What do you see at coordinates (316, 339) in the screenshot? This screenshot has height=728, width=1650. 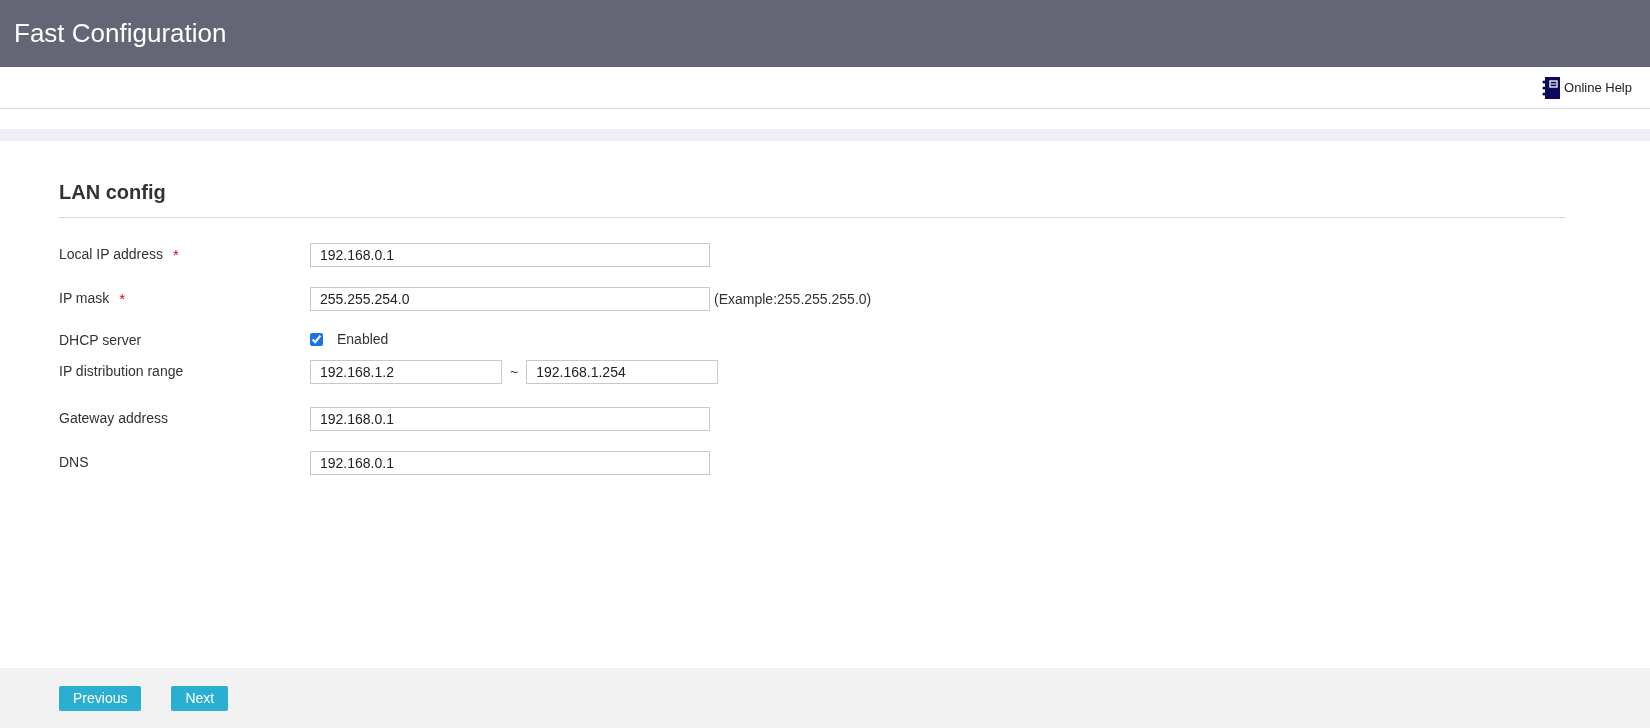 I see `checkbox` at bounding box center [316, 339].